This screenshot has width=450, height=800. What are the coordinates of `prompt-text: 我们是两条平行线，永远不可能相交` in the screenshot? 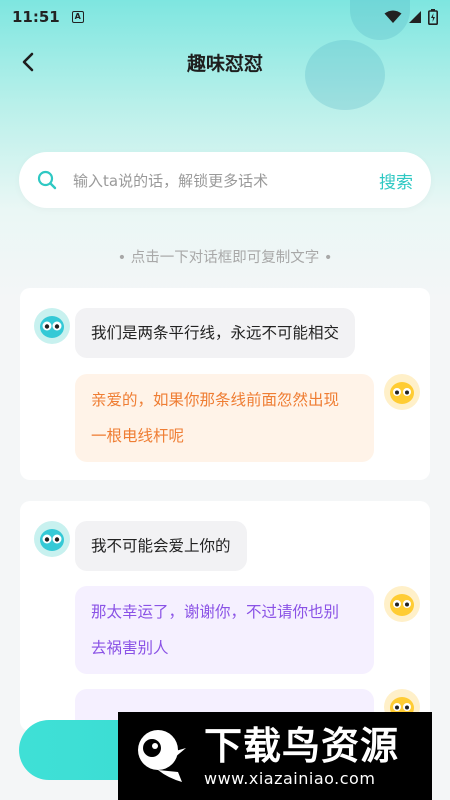 It's located at (215, 333).